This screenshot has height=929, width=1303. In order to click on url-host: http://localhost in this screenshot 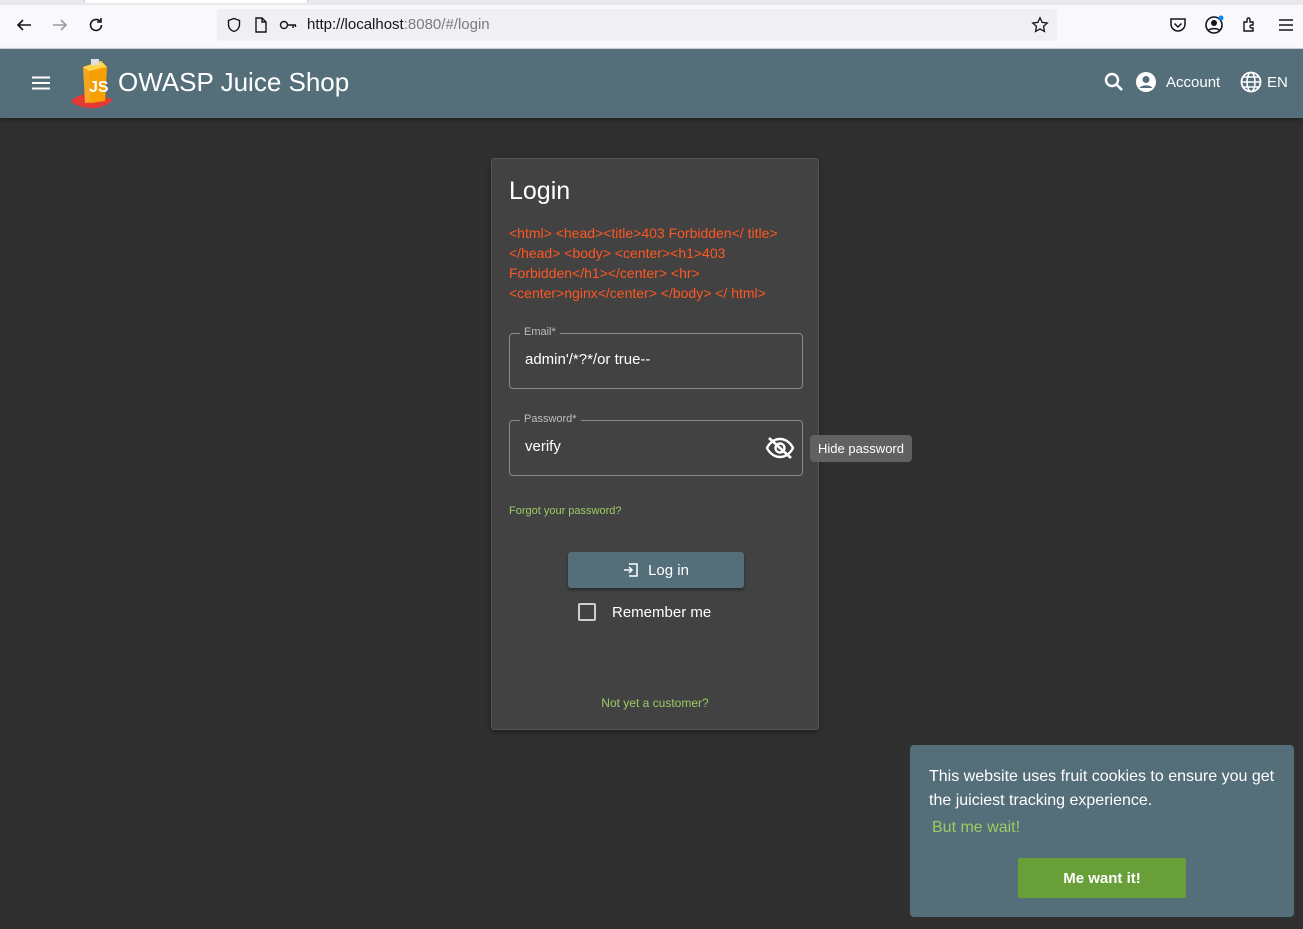, I will do `click(355, 24)`.